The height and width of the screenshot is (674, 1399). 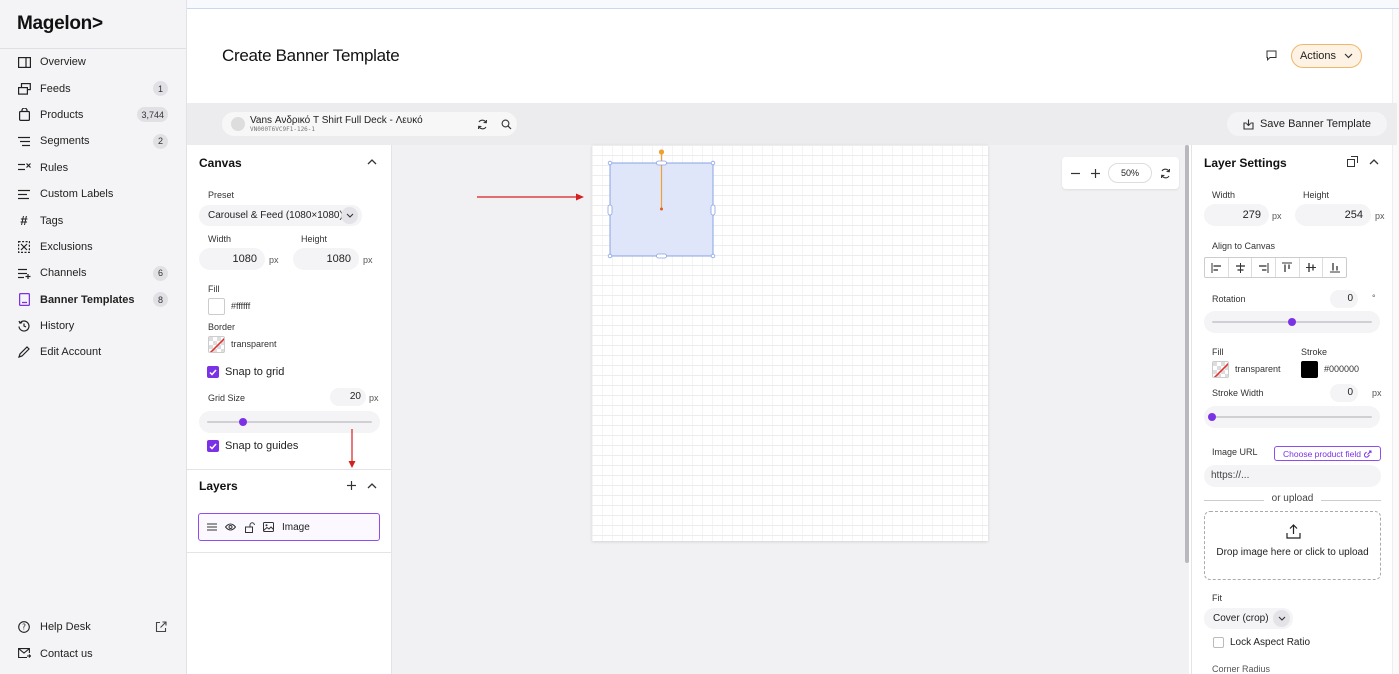 What do you see at coordinates (24, 627) in the screenshot?
I see `help-icon: ?` at bounding box center [24, 627].